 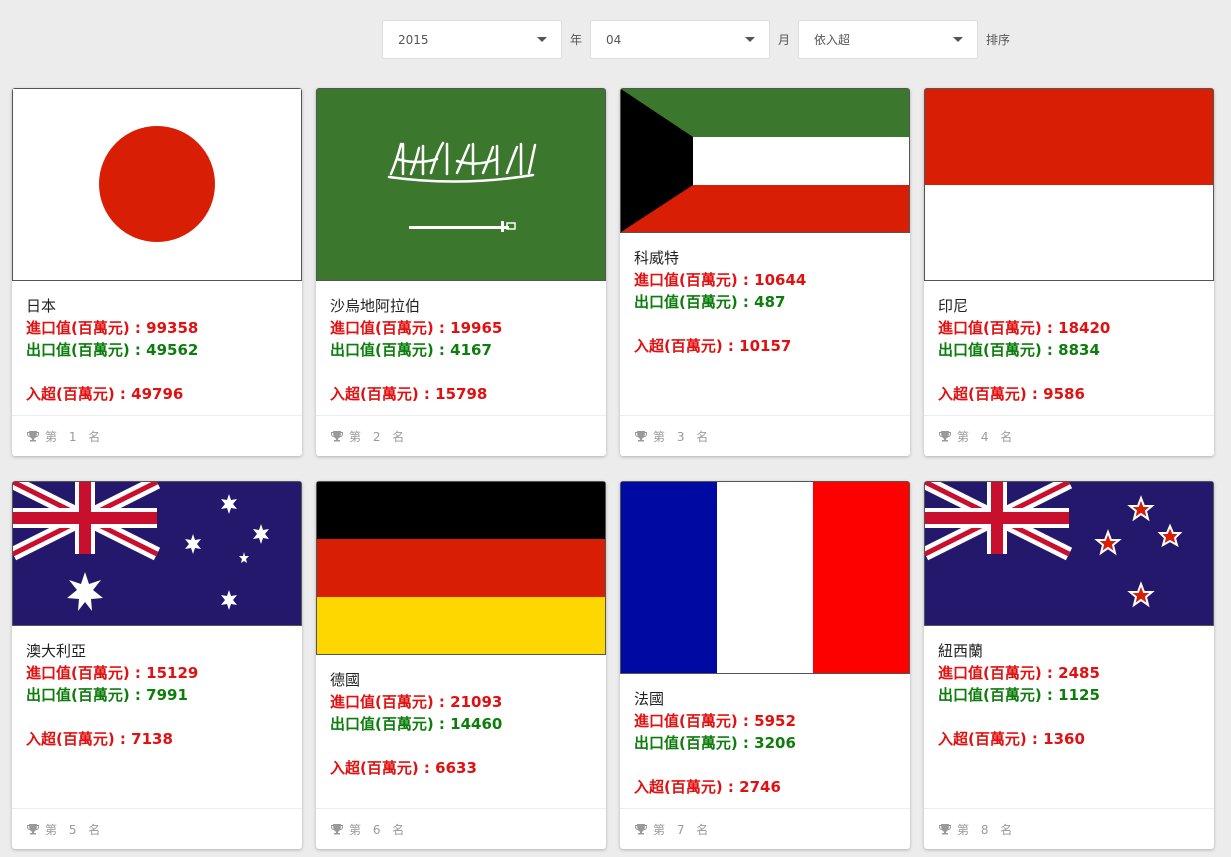 What do you see at coordinates (888, 39) in the screenshot?
I see `sort-select: 依入超` at bounding box center [888, 39].